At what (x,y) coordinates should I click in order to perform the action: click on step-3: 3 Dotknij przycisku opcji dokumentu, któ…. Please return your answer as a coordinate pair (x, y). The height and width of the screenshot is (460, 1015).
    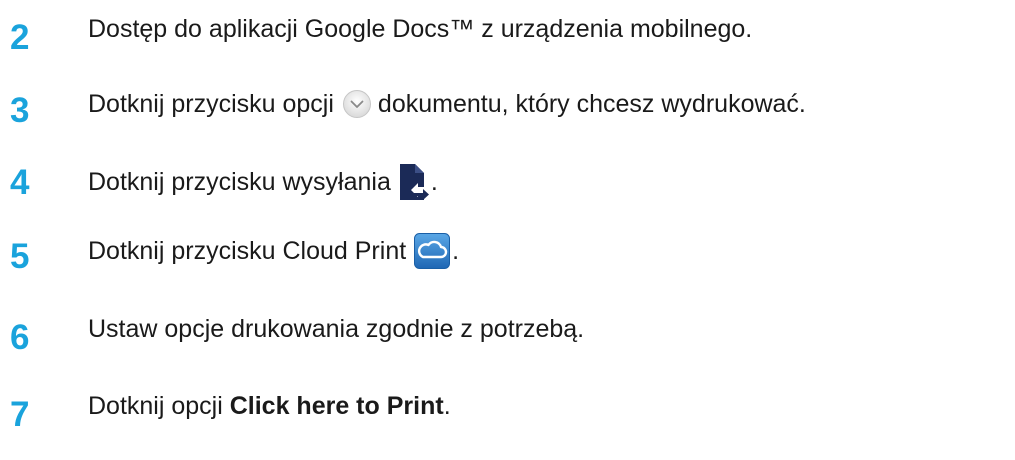
    Looking at the image, I should click on (507, 111).